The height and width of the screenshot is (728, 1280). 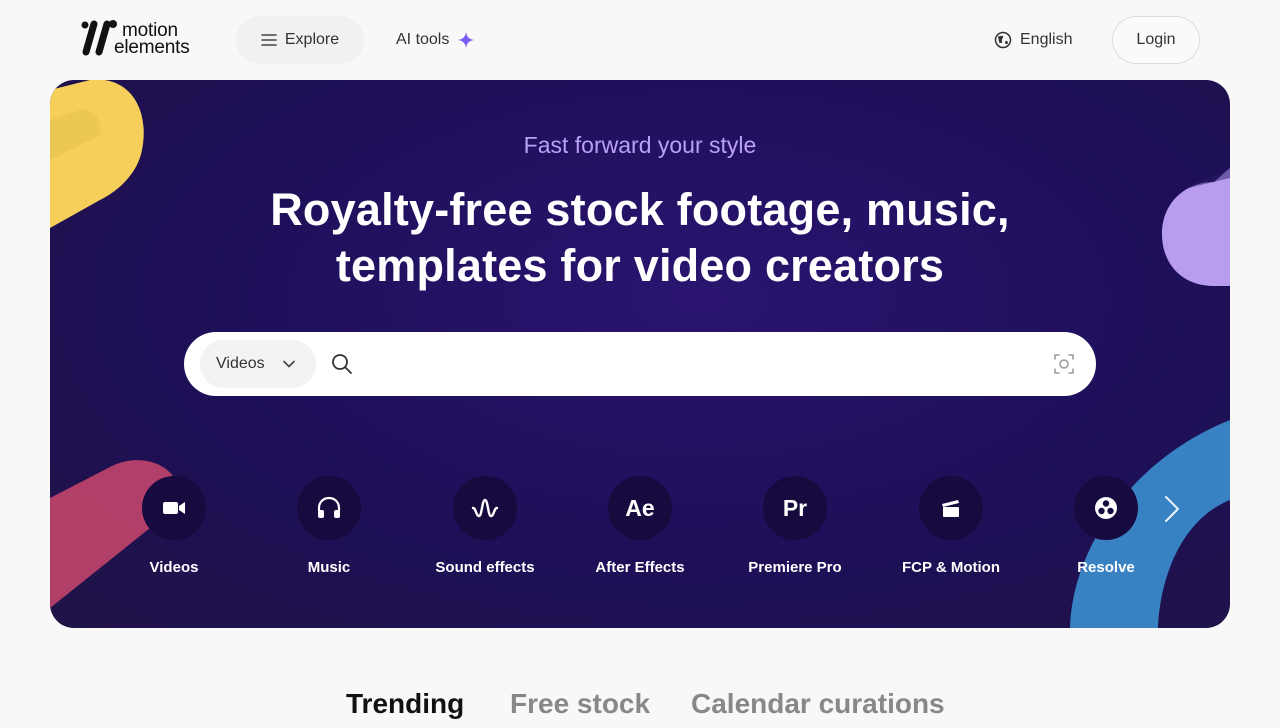 What do you see at coordinates (1003, 40) in the screenshot?
I see `globe-icon` at bounding box center [1003, 40].